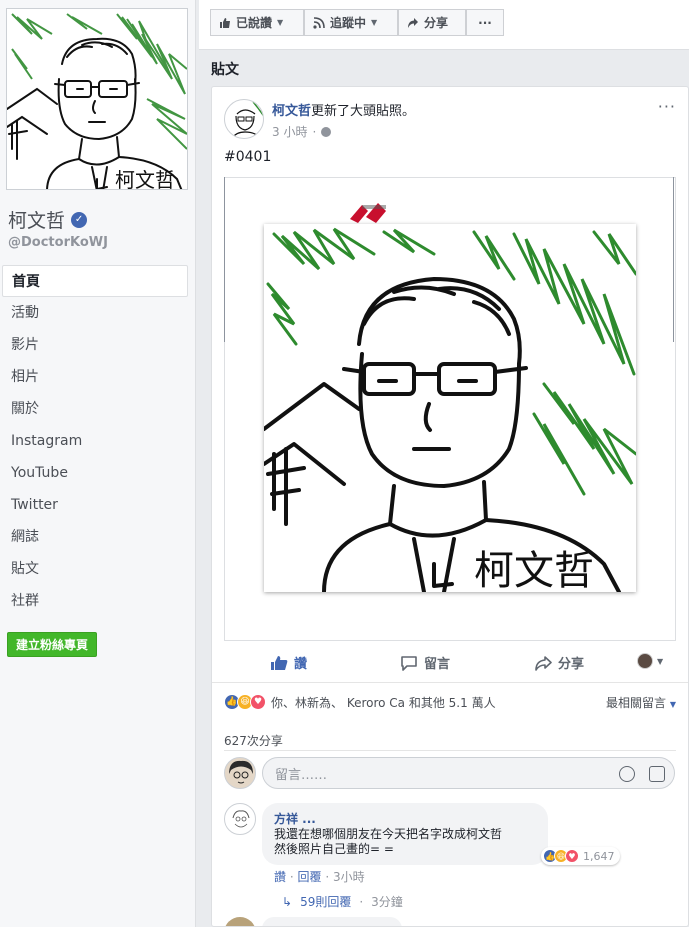 This screenshot has height=927, width=689. What do you see at coordinates (409, 663) in the screenshot?
I see `speech-bubble-icon` at bounding box center [409, 663].